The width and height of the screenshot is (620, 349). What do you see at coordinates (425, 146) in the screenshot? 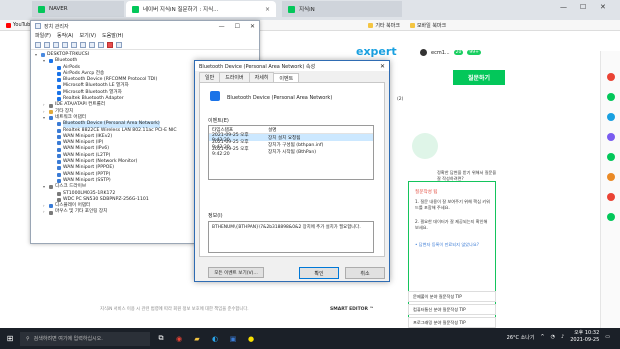
I see `lock-icon` at bounding box center [425, 146].